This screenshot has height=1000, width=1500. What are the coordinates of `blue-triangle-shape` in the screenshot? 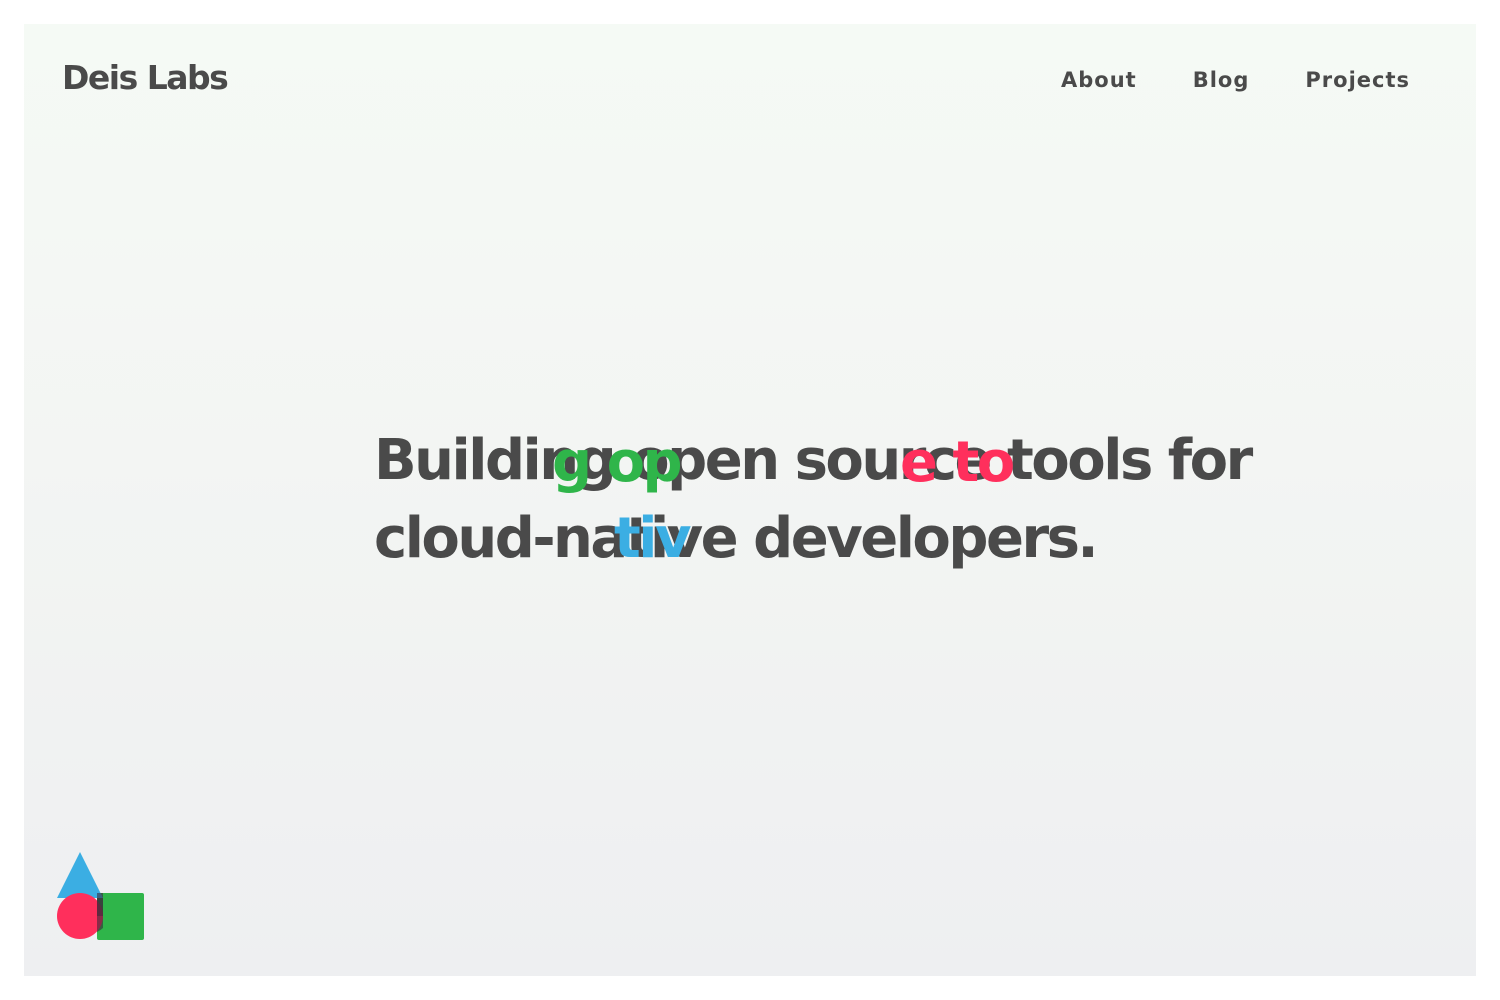 It's located at (80, 875).